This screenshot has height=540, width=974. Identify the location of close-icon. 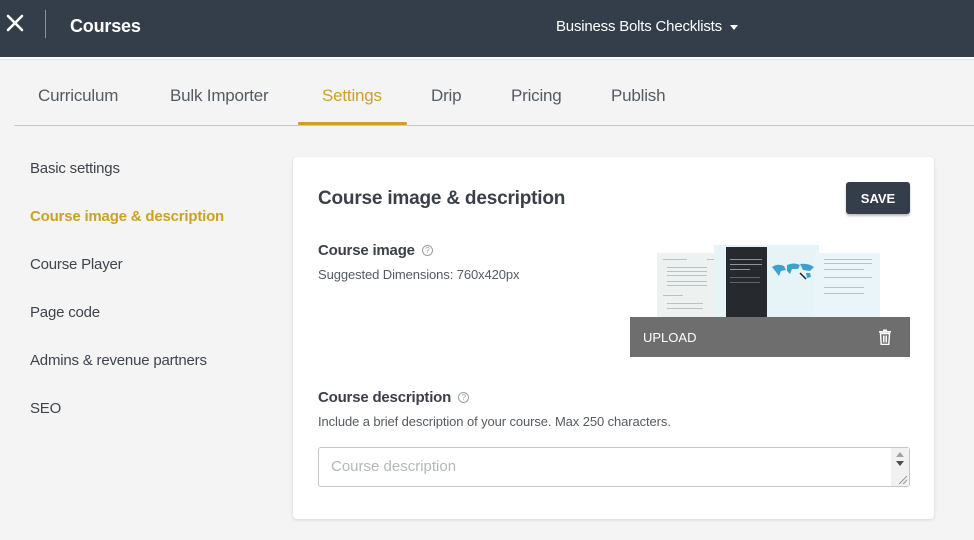
(15, 23).